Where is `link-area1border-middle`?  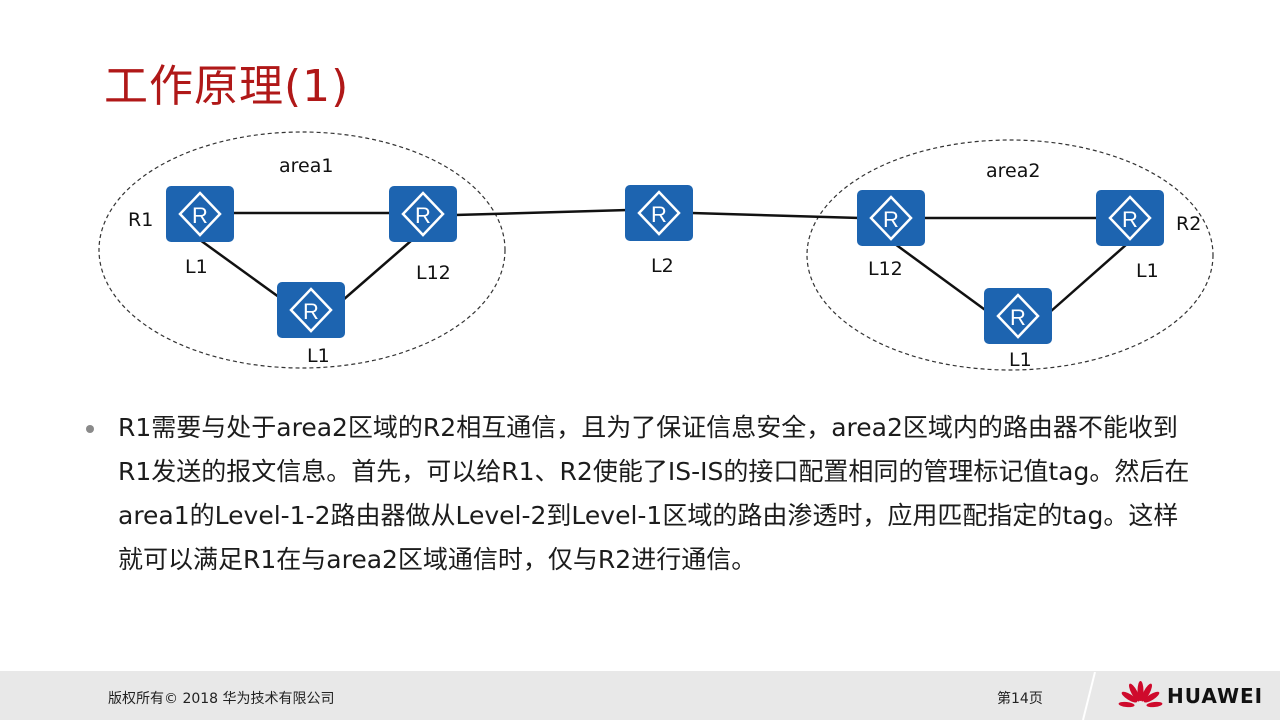 link-area1border-middle is located at coordinates (541, 212).